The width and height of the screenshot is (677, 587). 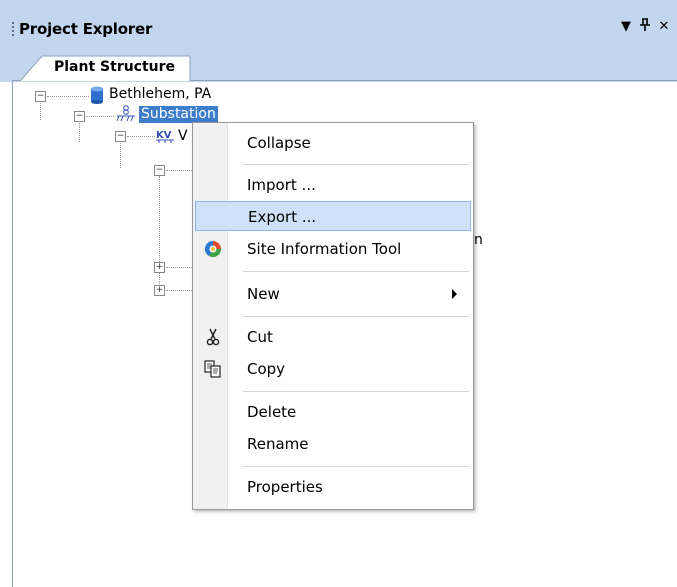 I want to click on tree-item-substation: Substation, so click(x=178, y=114).